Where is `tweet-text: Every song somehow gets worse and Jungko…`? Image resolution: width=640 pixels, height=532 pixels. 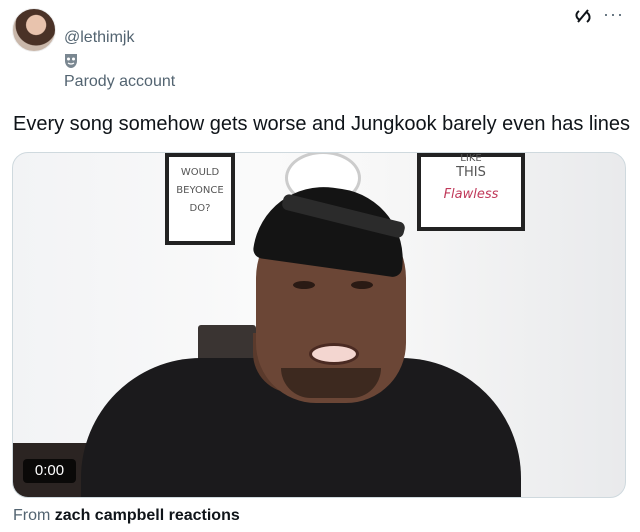 tweet-text: Every song somehow gets worse and Jungko… is located at coordinates (322, 124).